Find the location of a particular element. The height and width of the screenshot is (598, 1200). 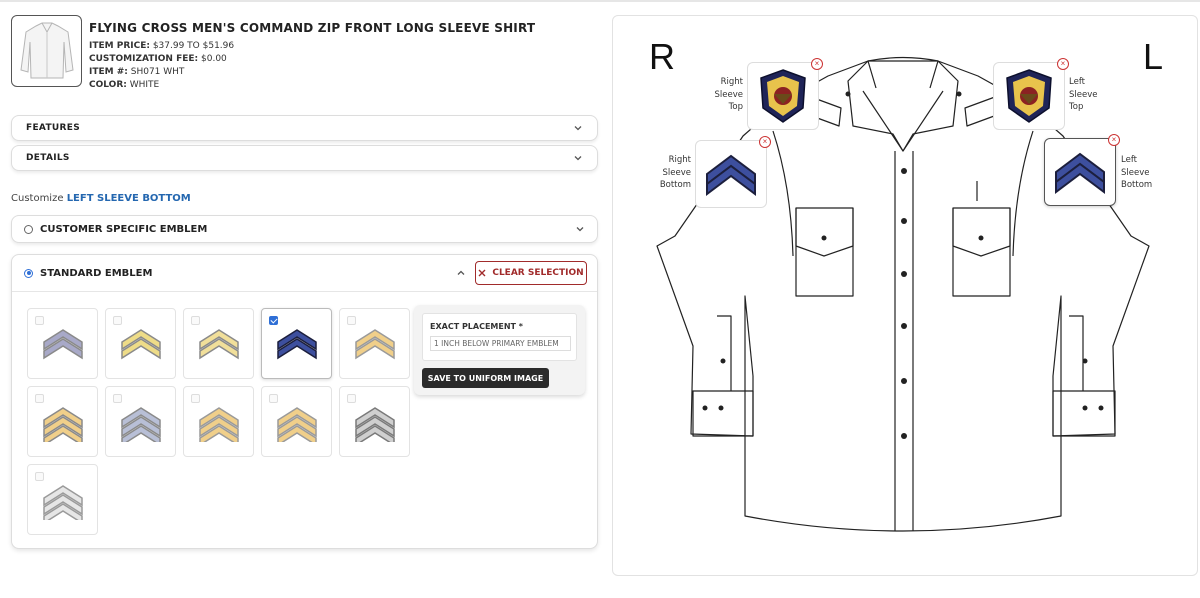

standard-emblem-header: STANDARD EMBLEM CLEAR SELECTION is located at coordinates (304, 273).